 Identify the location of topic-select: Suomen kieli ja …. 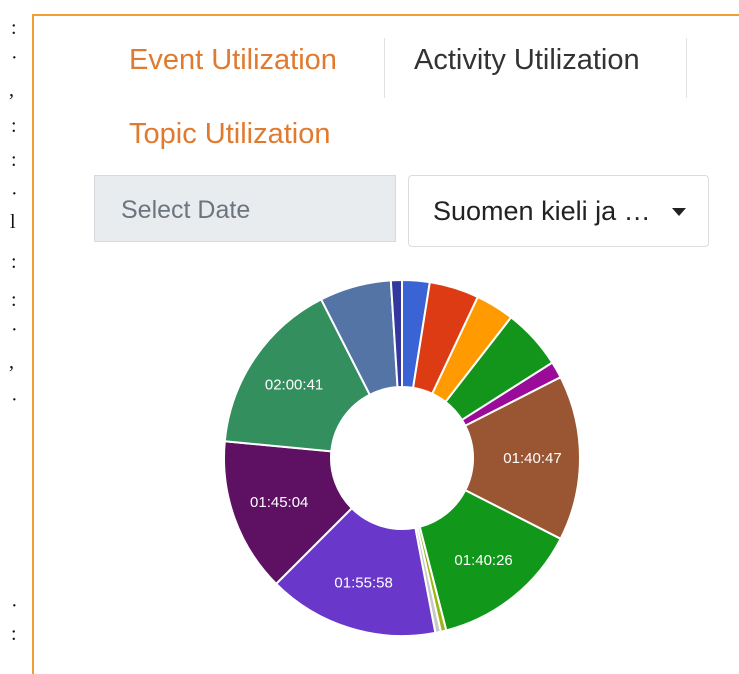
(558, 211).